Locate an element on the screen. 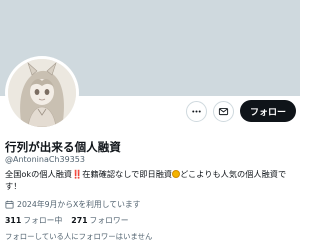 The height and width of the screenshot is (243, 320). bio: 全国okの個人融資‼️在籍確認なしで即日融資 どこよりも人気の個人融資です！ is located at coordinates (151, 180).